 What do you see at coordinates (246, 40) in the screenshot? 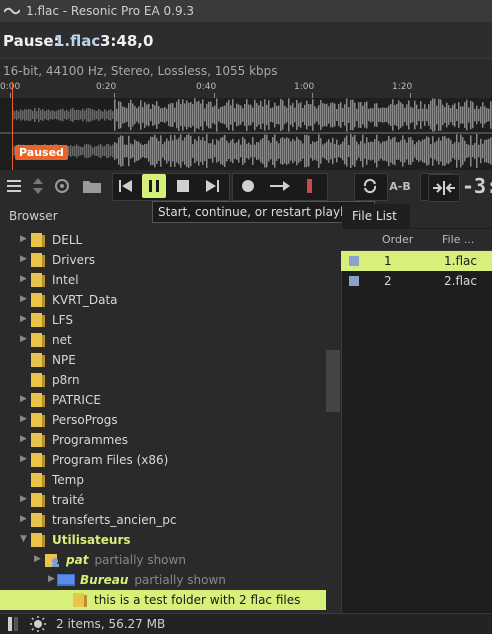
I see `playback-status: Pause: 1.flac 3:48,0` at bounding box center [246, 40].